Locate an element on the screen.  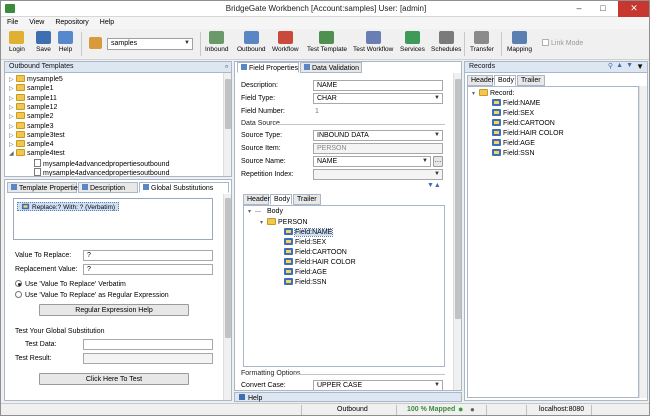
document-icon is located at coordinates (37, 172).